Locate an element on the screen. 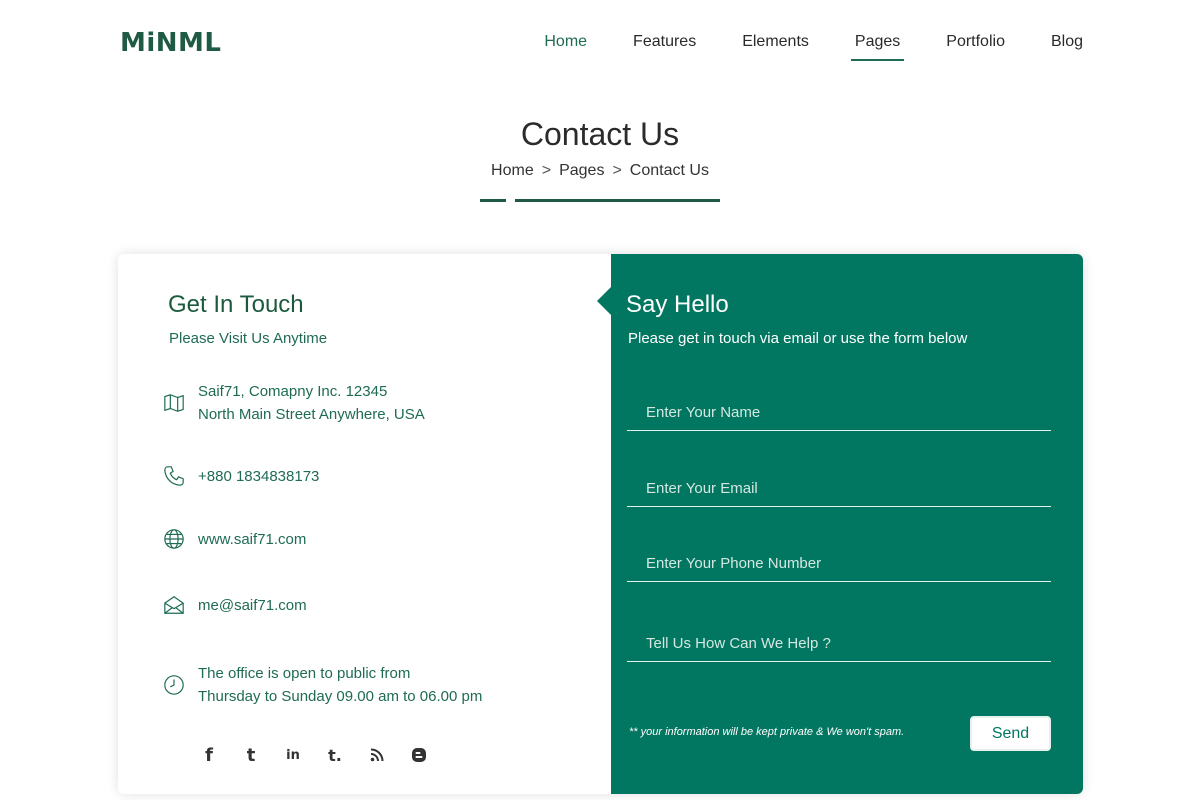 The width and height of the screenshot is (1200, 800). social-links: f t in t. is located at coordinates (324, 755).